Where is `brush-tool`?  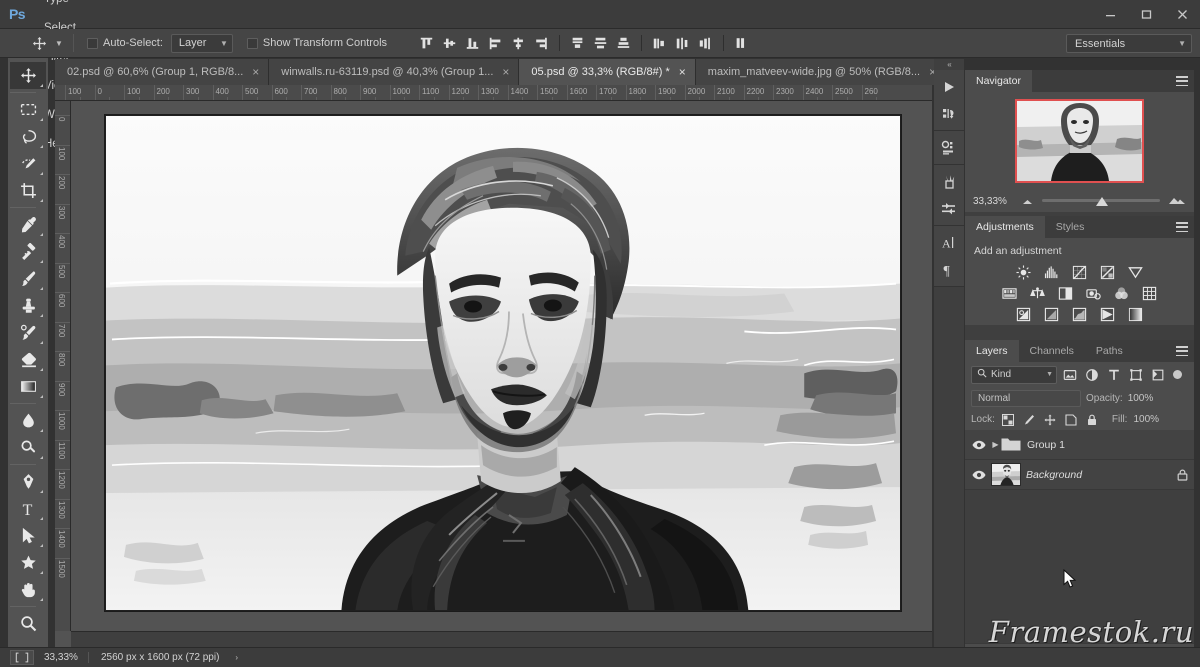 brush-tool is located at coordinates (28, 278).